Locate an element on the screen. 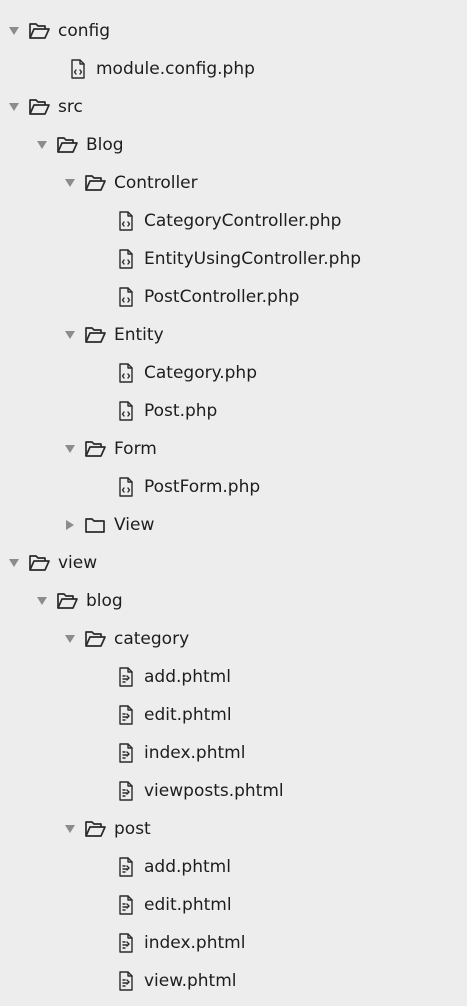 The width and height of the screenshot is (467, 1006). tree-item-label: src is located at coordinates (70, 107).